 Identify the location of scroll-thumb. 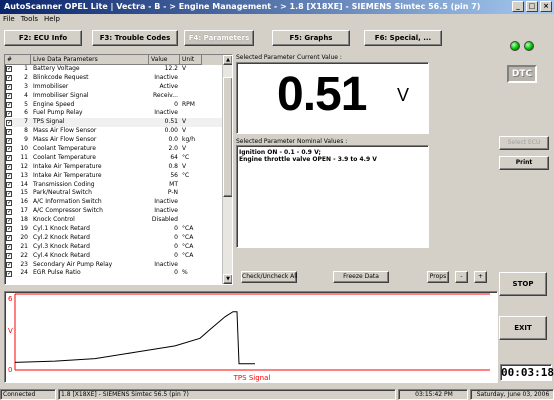
(227, 137).